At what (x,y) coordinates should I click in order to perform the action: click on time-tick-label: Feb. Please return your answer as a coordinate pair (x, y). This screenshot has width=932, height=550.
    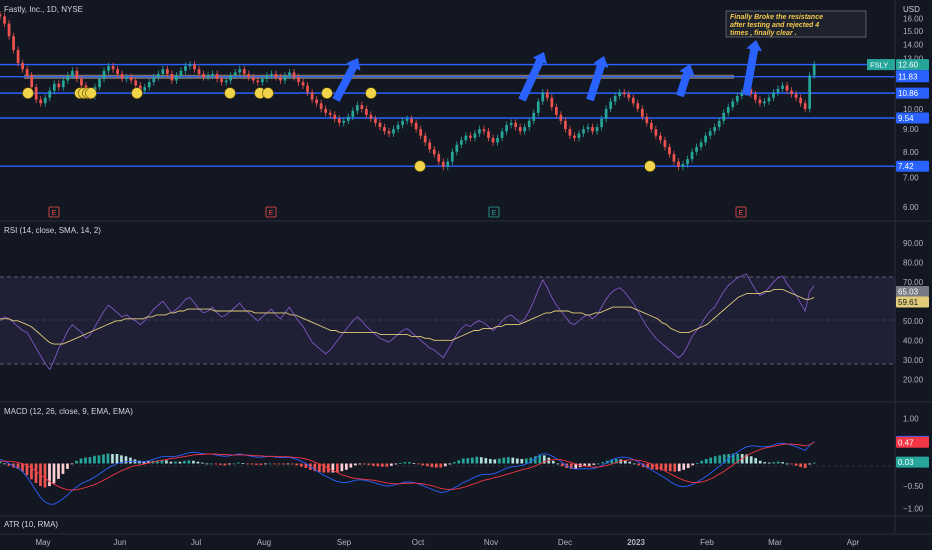
    Looking at the image, I should click on (707, 542).